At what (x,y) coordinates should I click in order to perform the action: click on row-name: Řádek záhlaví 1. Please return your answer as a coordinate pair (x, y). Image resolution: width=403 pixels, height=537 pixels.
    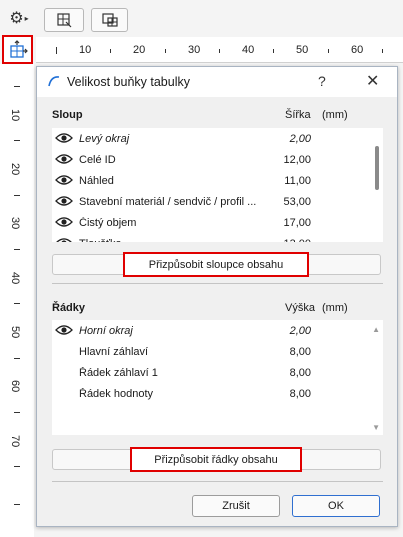
    Looking at the image, I should click on (118, 373).